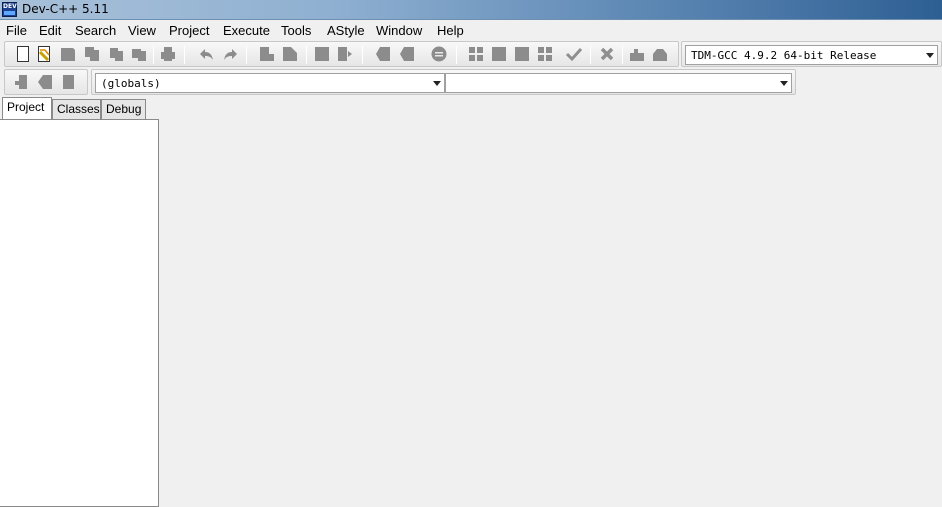 This screenshot has height=507, width=942. What do you see at coordinates (270, 83) in the screenshot?
I see `scope-select: (globals)` at bounding box center [270, 83].